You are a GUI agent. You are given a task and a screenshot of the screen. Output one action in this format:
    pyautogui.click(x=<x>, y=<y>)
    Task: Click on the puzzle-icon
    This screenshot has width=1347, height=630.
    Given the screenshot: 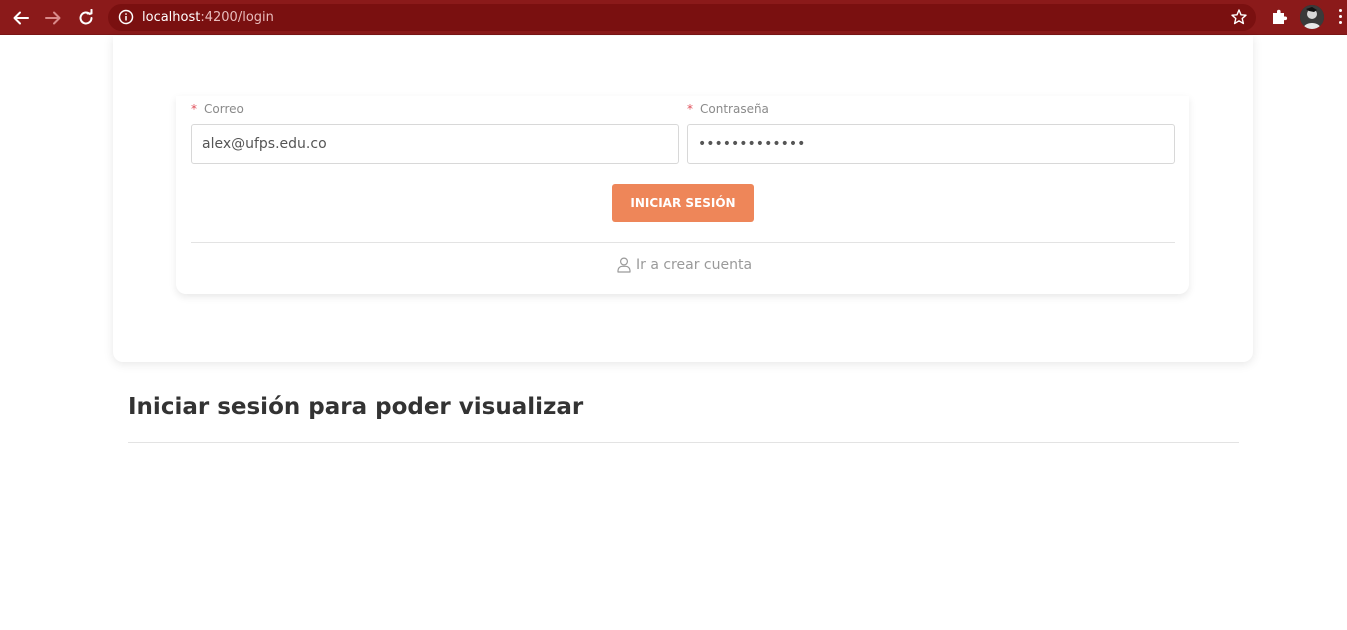 What is the action you would take?
    pyautogui.click(x=1279, y=17)
    